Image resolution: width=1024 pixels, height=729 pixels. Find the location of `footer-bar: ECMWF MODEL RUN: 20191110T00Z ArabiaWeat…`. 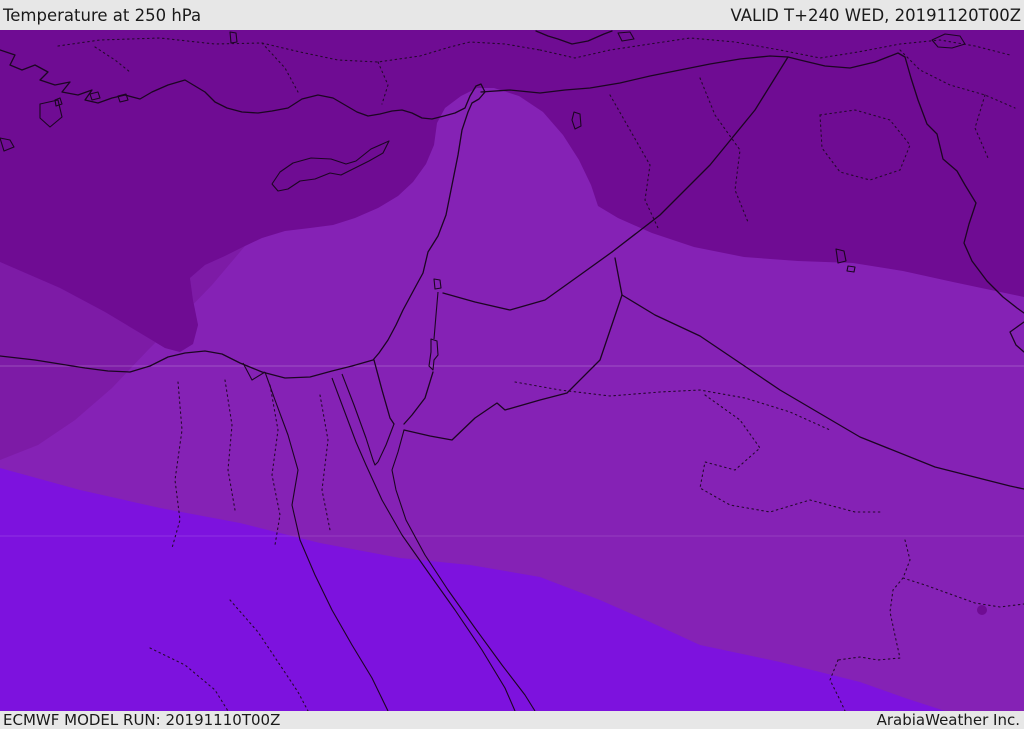

footer-bar: ECMWF MODEL RUN: 20191110T00Z ArabiaWeat… is located at coordinates (512, 720).